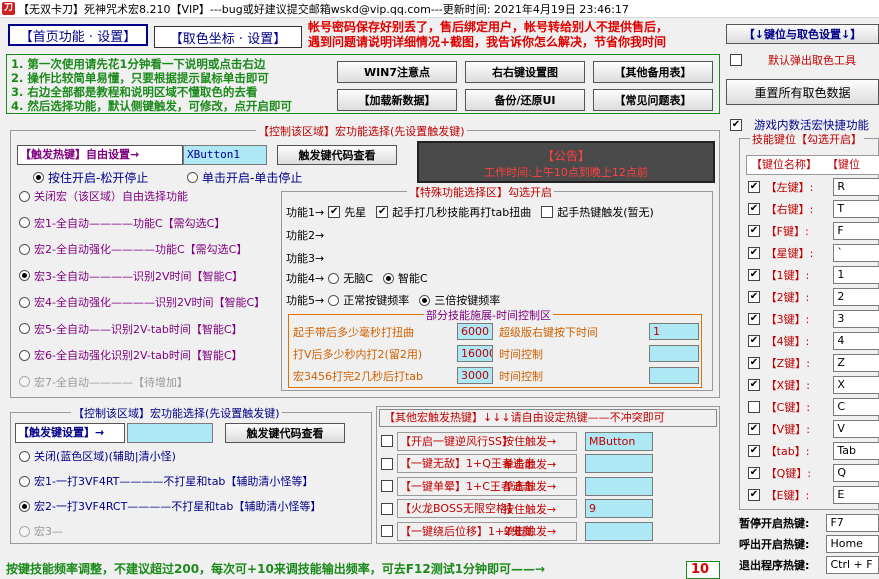  Describe the element at coordinates (525, 100) in the screenshot. I see `backup-restore-ui-button: 备份/还原UI` at that location.